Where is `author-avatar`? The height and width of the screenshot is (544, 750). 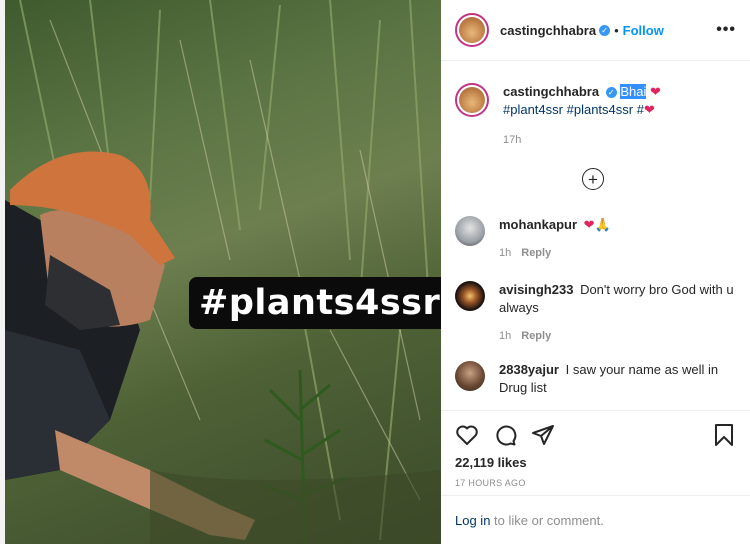
author-avatar is located at coordinates (472, 30).